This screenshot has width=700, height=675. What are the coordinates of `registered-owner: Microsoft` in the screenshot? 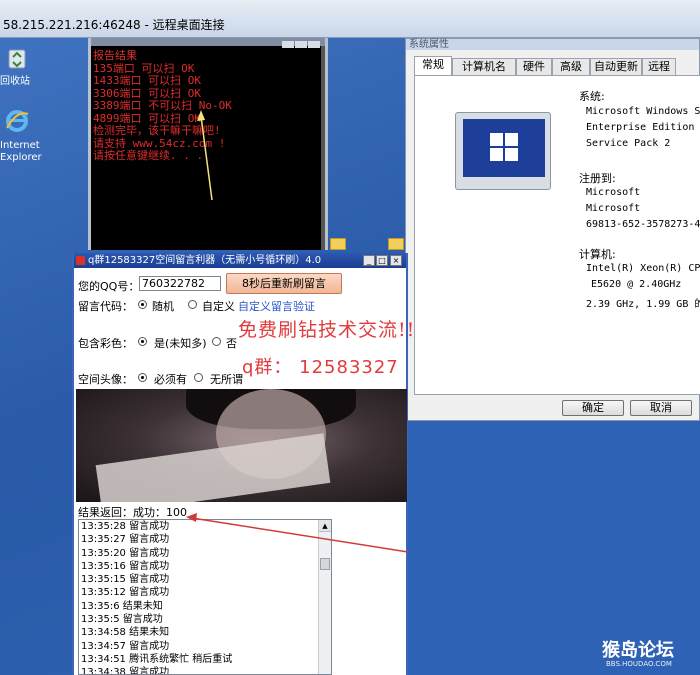 It's located at (613, 192).